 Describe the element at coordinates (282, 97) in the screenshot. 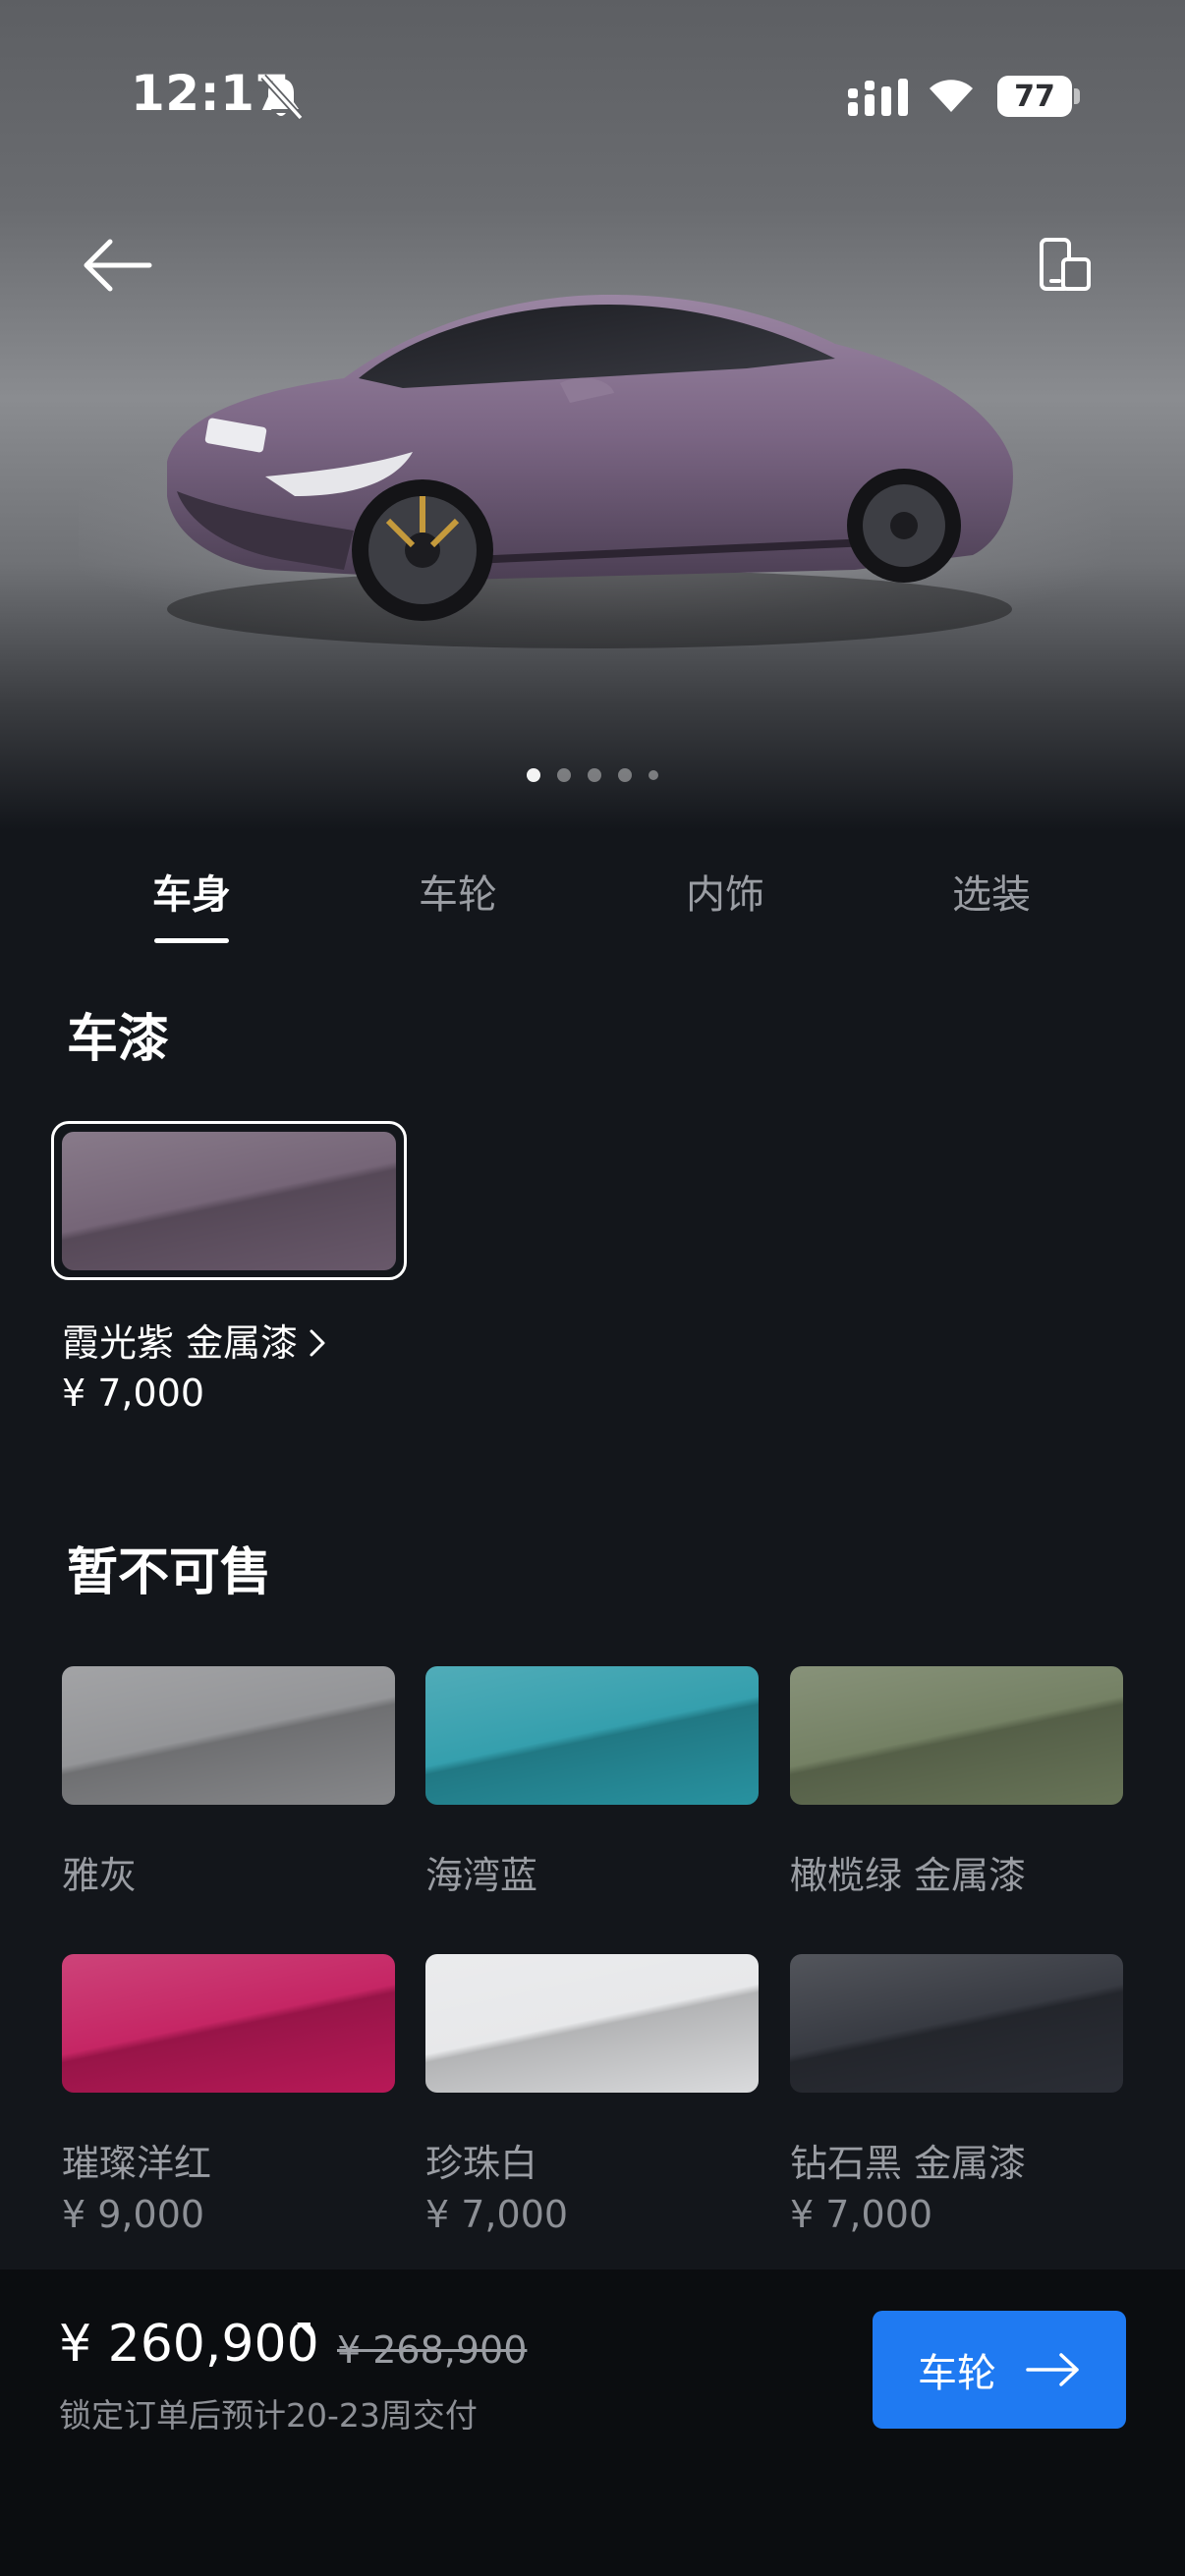

I see `bell-muted-icon` at that location.